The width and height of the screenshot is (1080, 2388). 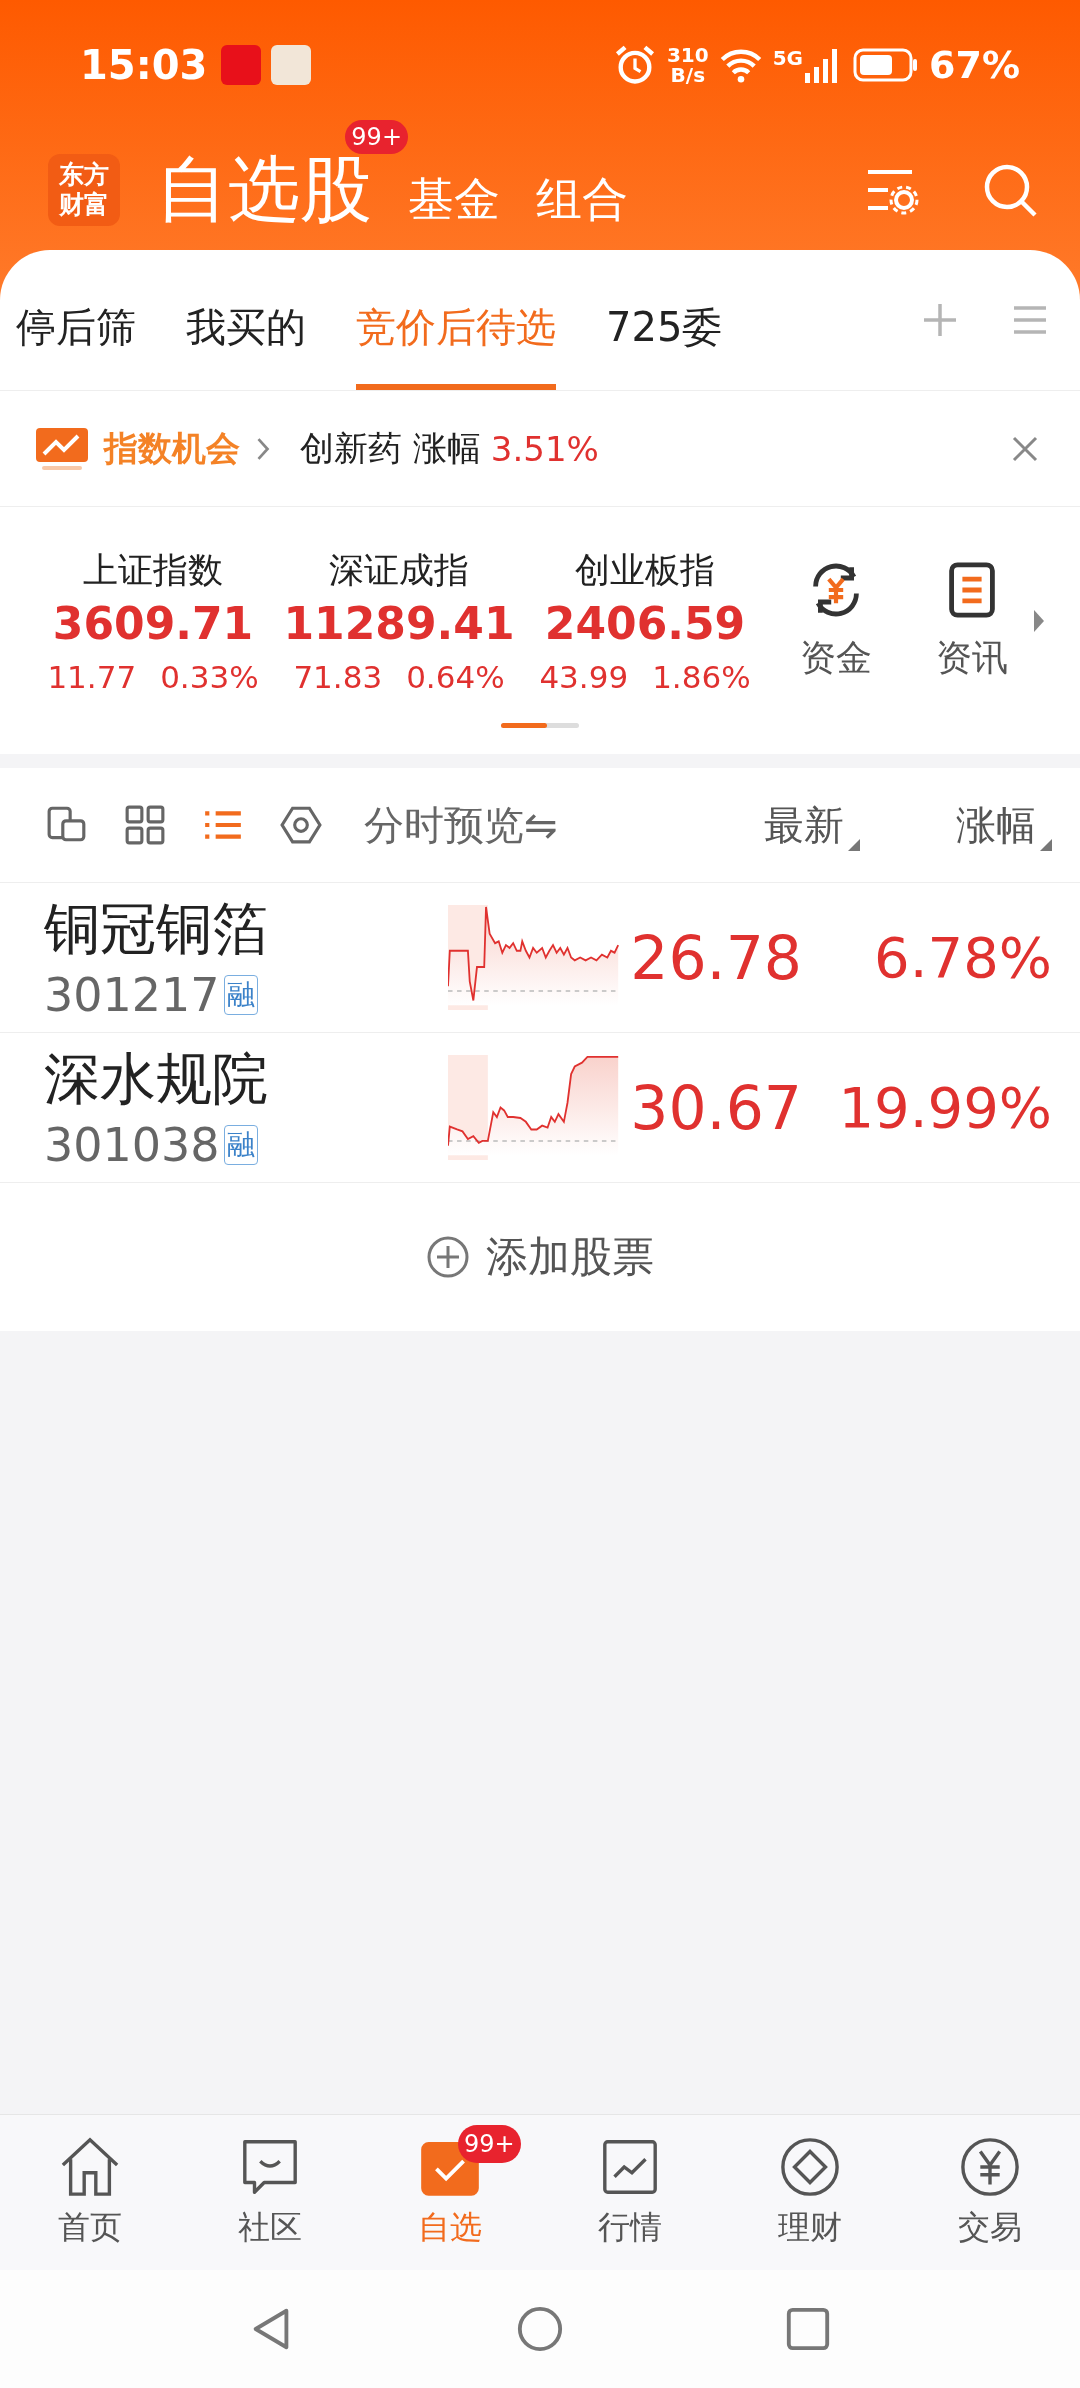 I want to click on index-name: 创业板指, so click(x=645, y=570).